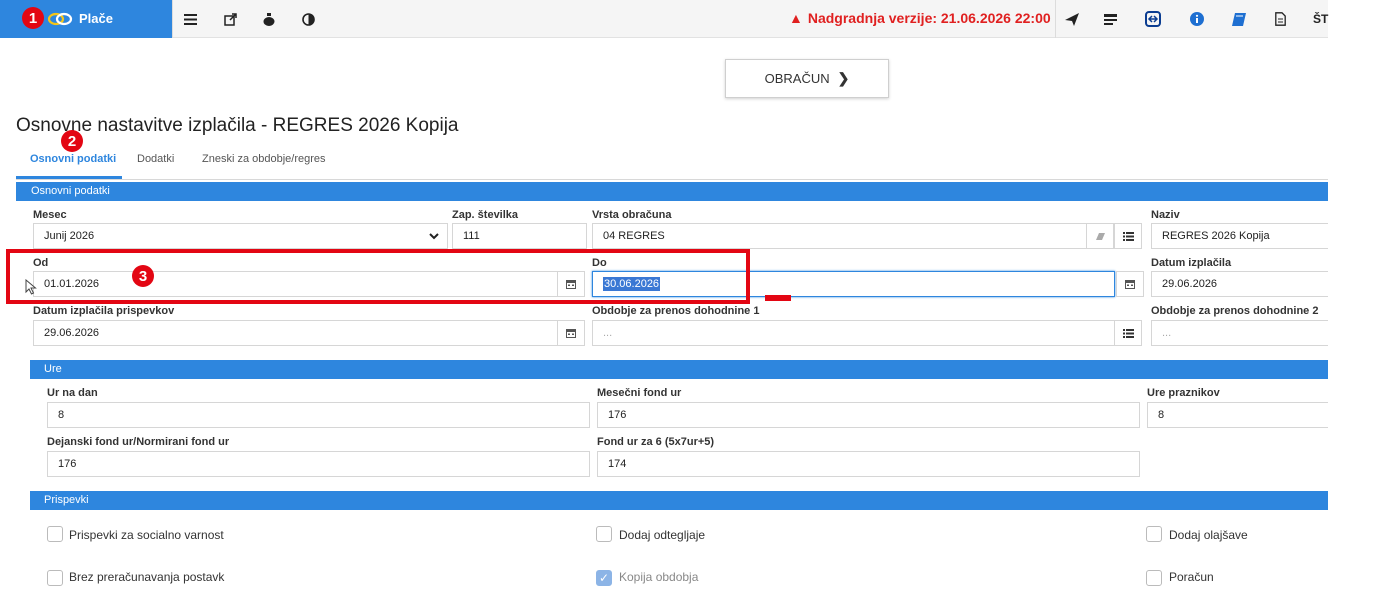  What do you see at coordinates (69, 177) in the screenshot?
I see `active-tab-indicator` at bounding box center [69, 177].